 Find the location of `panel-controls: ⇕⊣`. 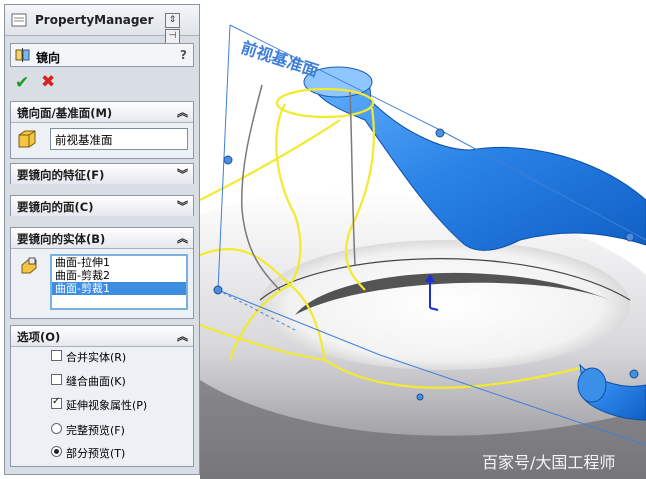

panel-controls: ⇕⊣ is located at coordinates (180, 28).